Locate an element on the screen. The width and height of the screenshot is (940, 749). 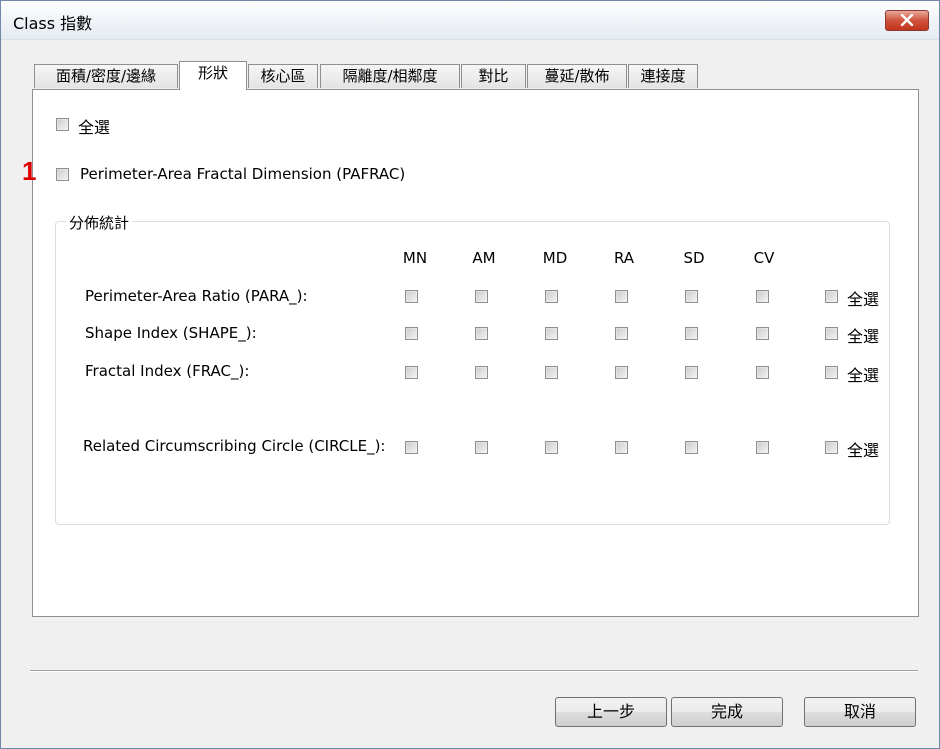
para-cv-checkbox is located at coordinates (762, 296).